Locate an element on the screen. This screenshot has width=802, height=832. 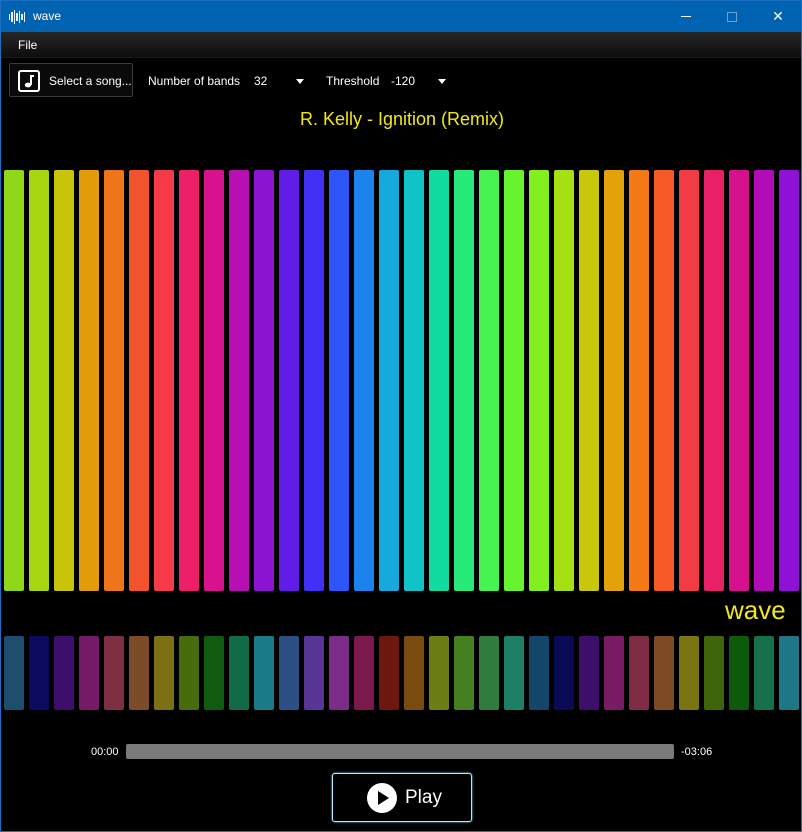
maximize-button is located at coordinates (732, 16).